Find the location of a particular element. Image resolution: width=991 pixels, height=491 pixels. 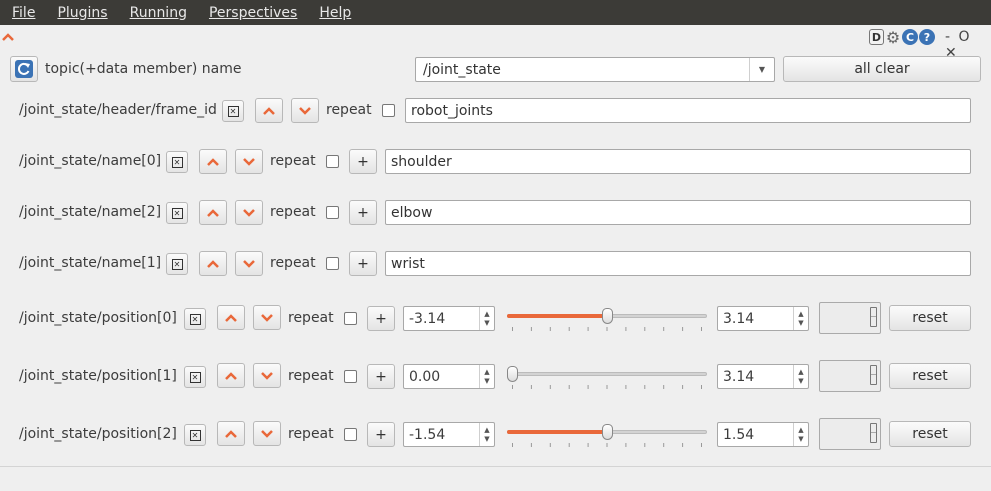

gear-icon: ⚙ is located at coordinates (893, 37).